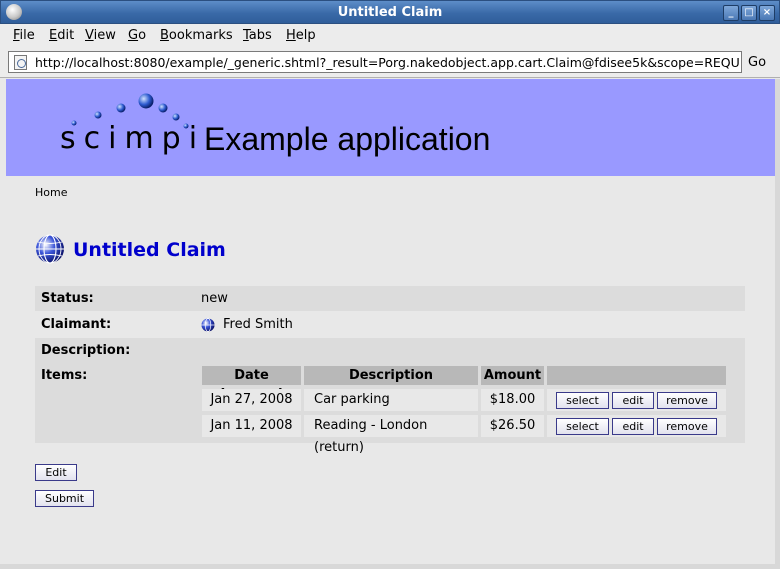 The width and height of the screenshot is (780, 569). What do you see at coordinates (390, 566) in the screenshot?
I see `window-frame-bottom` at bounding box center [390, 566].